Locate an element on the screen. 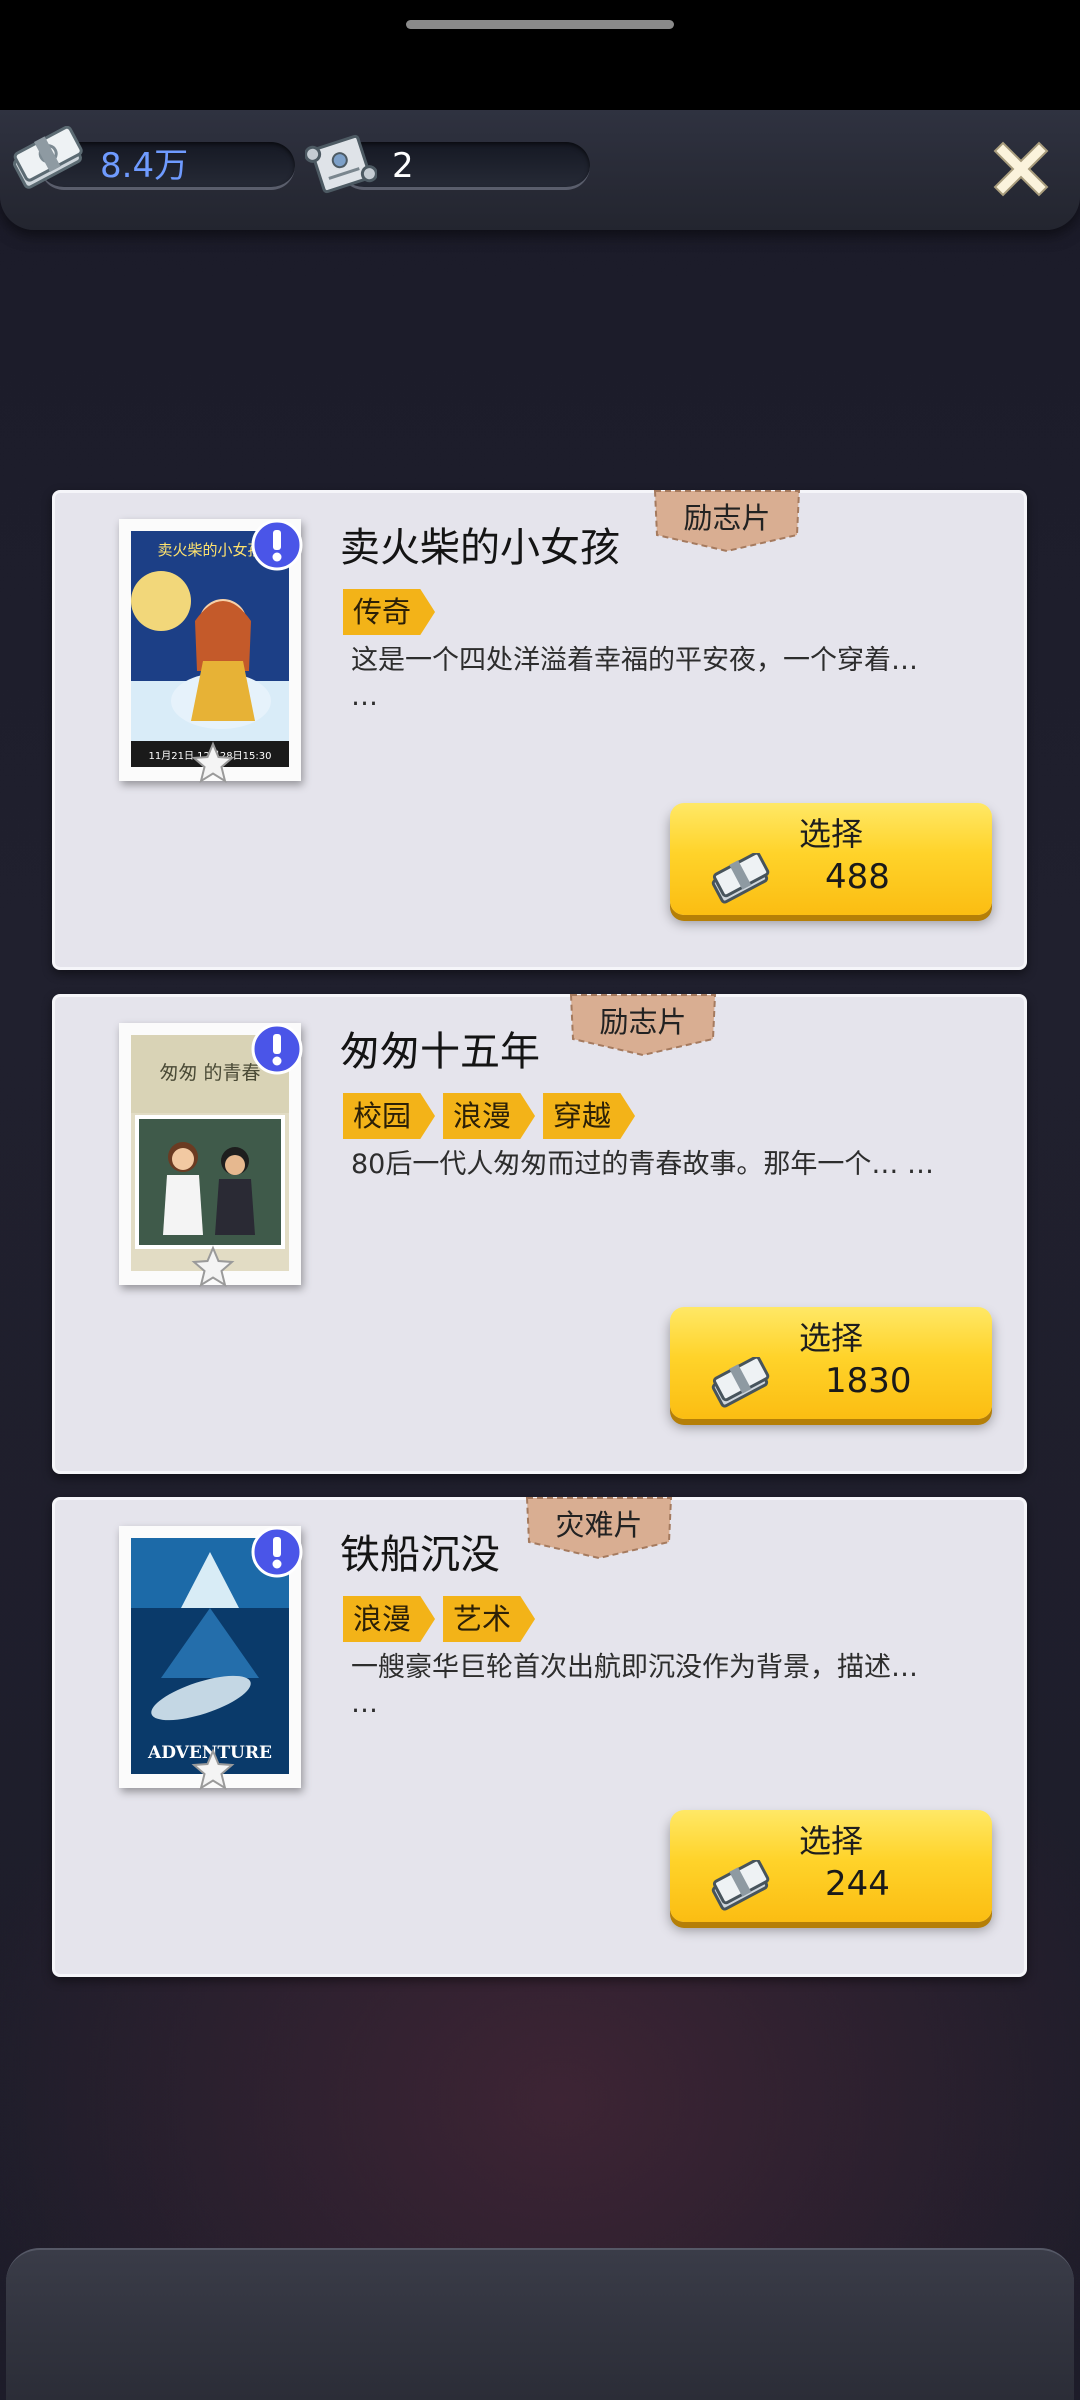 The width and height of the screenshot is (1080, 2400). price-value: 244 is located at coordinates (857, 1884).